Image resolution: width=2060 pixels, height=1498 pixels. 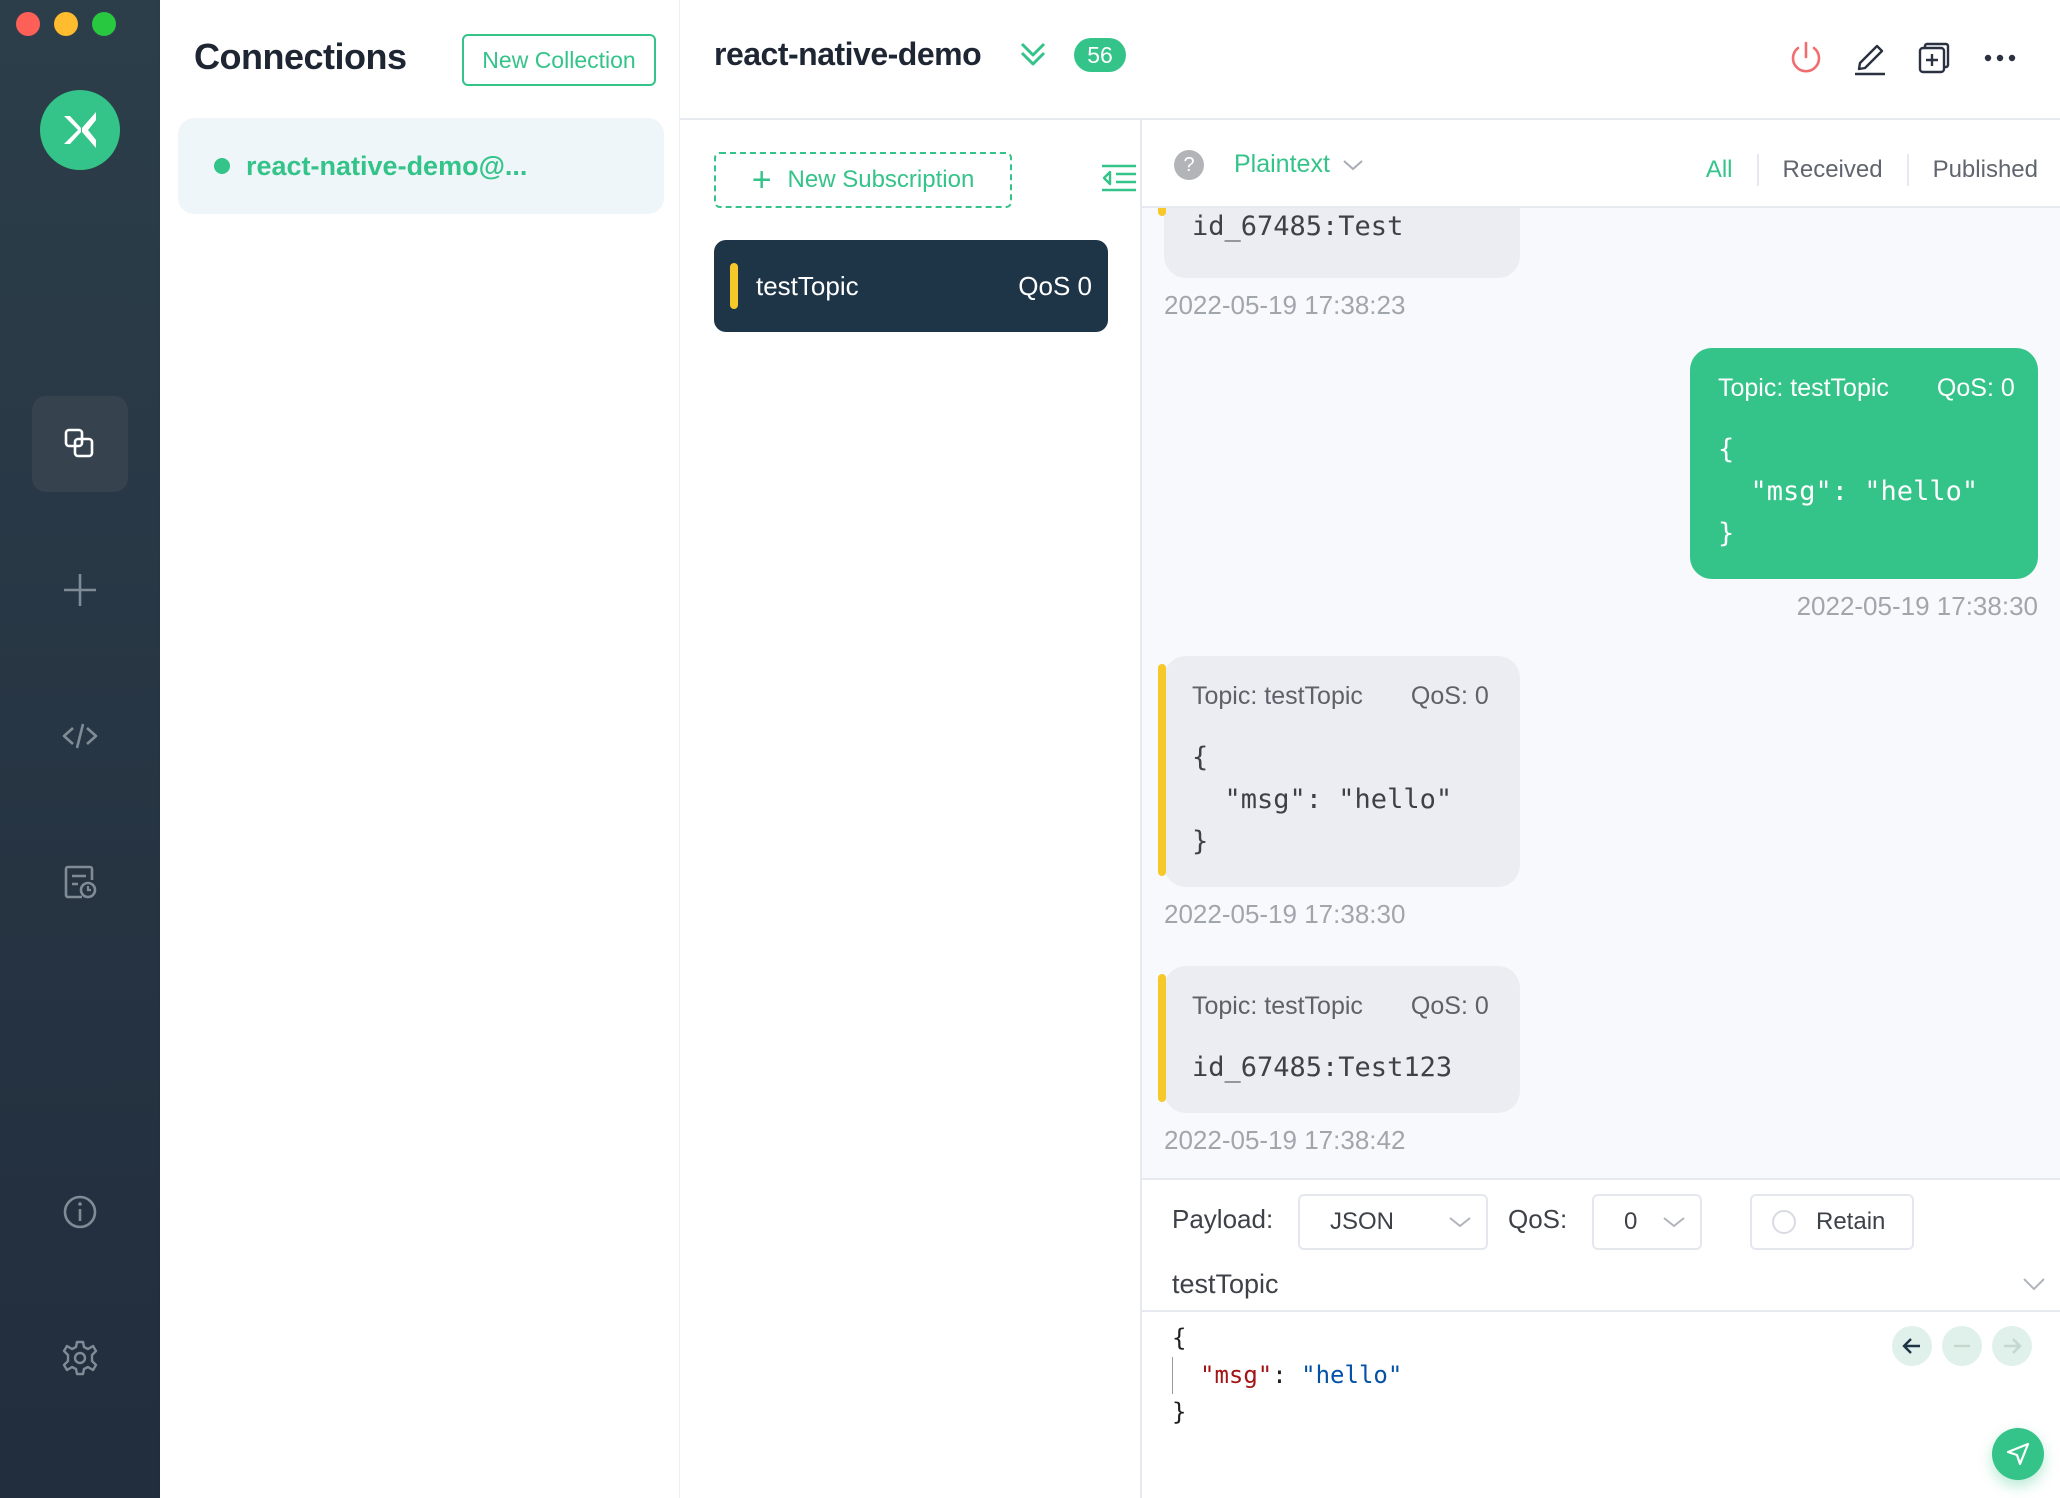 What do you see at coordinates (1299, 164) in the screenshot?
I see `payload-type-select: Plaintext` at bounding box center [1299, 164].